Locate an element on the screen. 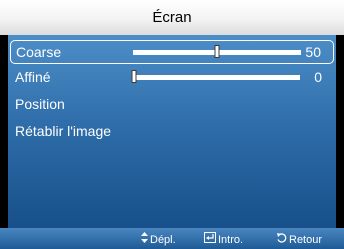 This screenshot has width=344, height=249. footer-hints: Dépl. Intro. Retour is located at coordinates (172, 238).